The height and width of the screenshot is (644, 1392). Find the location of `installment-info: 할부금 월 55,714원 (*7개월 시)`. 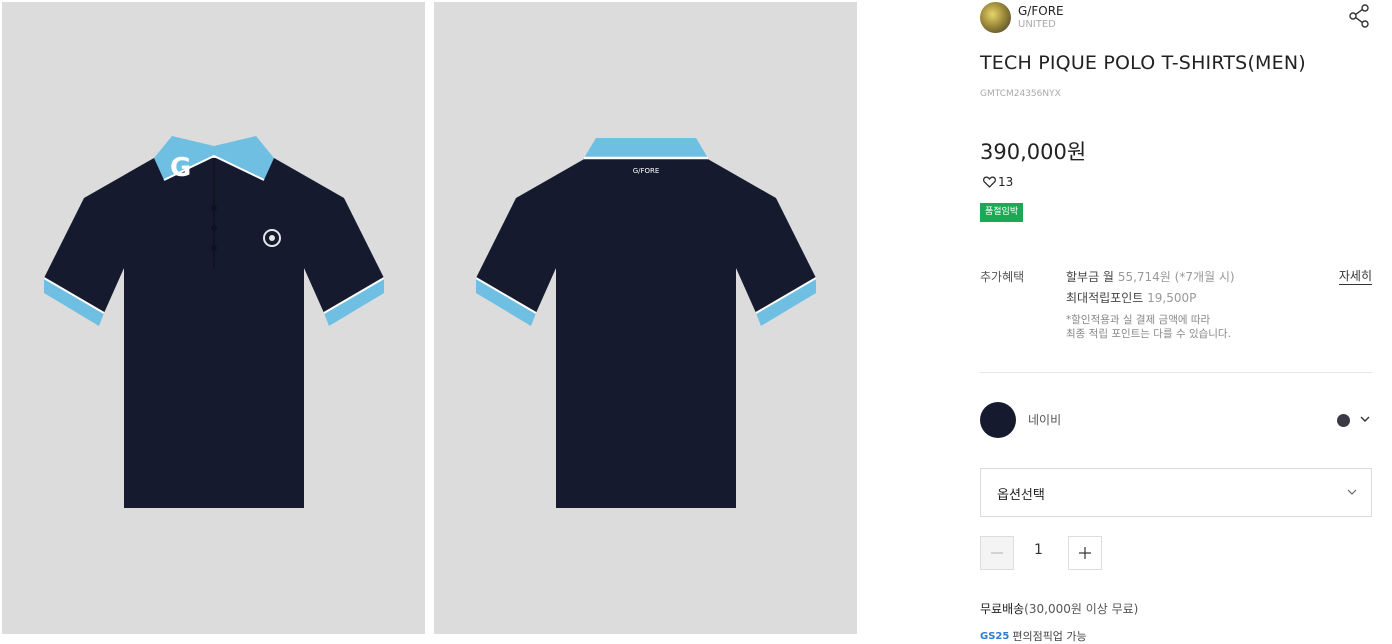

installment-info: 할부금 월 55,714원 (*7개월 시) is located at coordinates (1150, 276).